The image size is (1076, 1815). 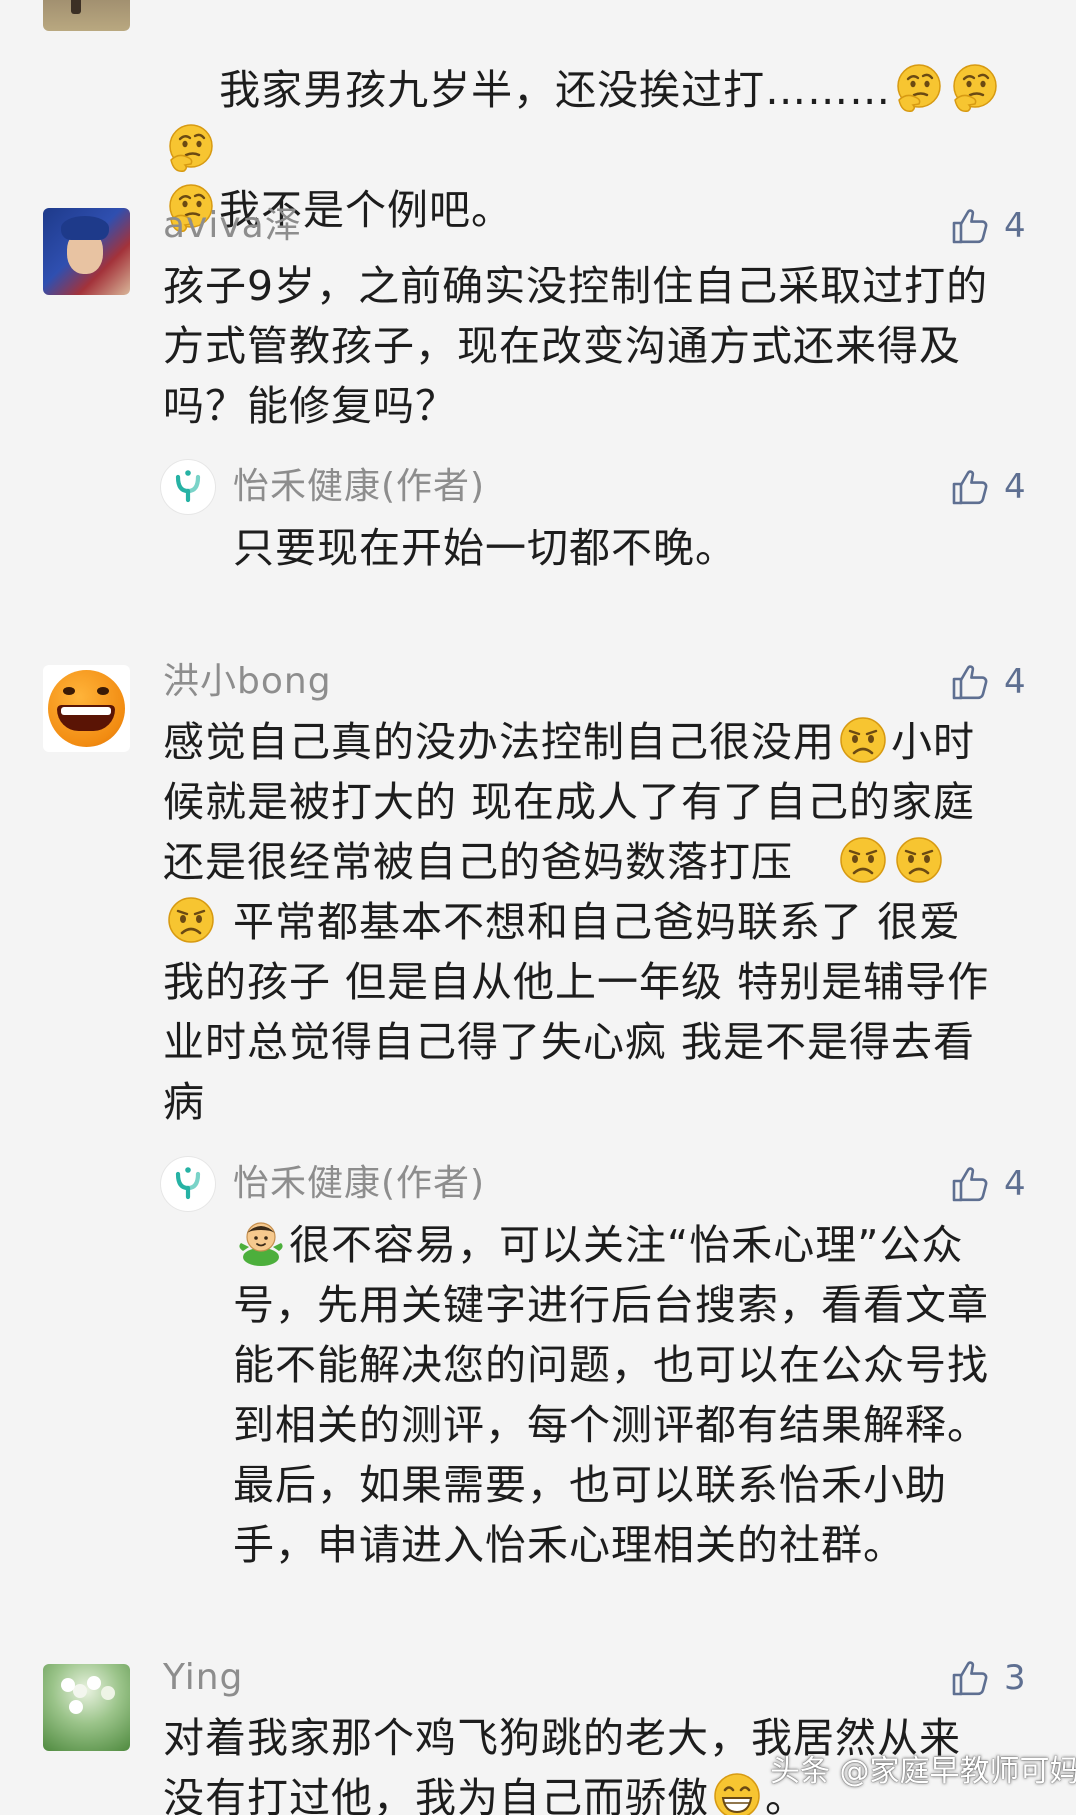 What do you see at coordinates (261, 1243) in the screenshot?
I see `green-doll-emoji-icon` at bounding box center [261, 1243].